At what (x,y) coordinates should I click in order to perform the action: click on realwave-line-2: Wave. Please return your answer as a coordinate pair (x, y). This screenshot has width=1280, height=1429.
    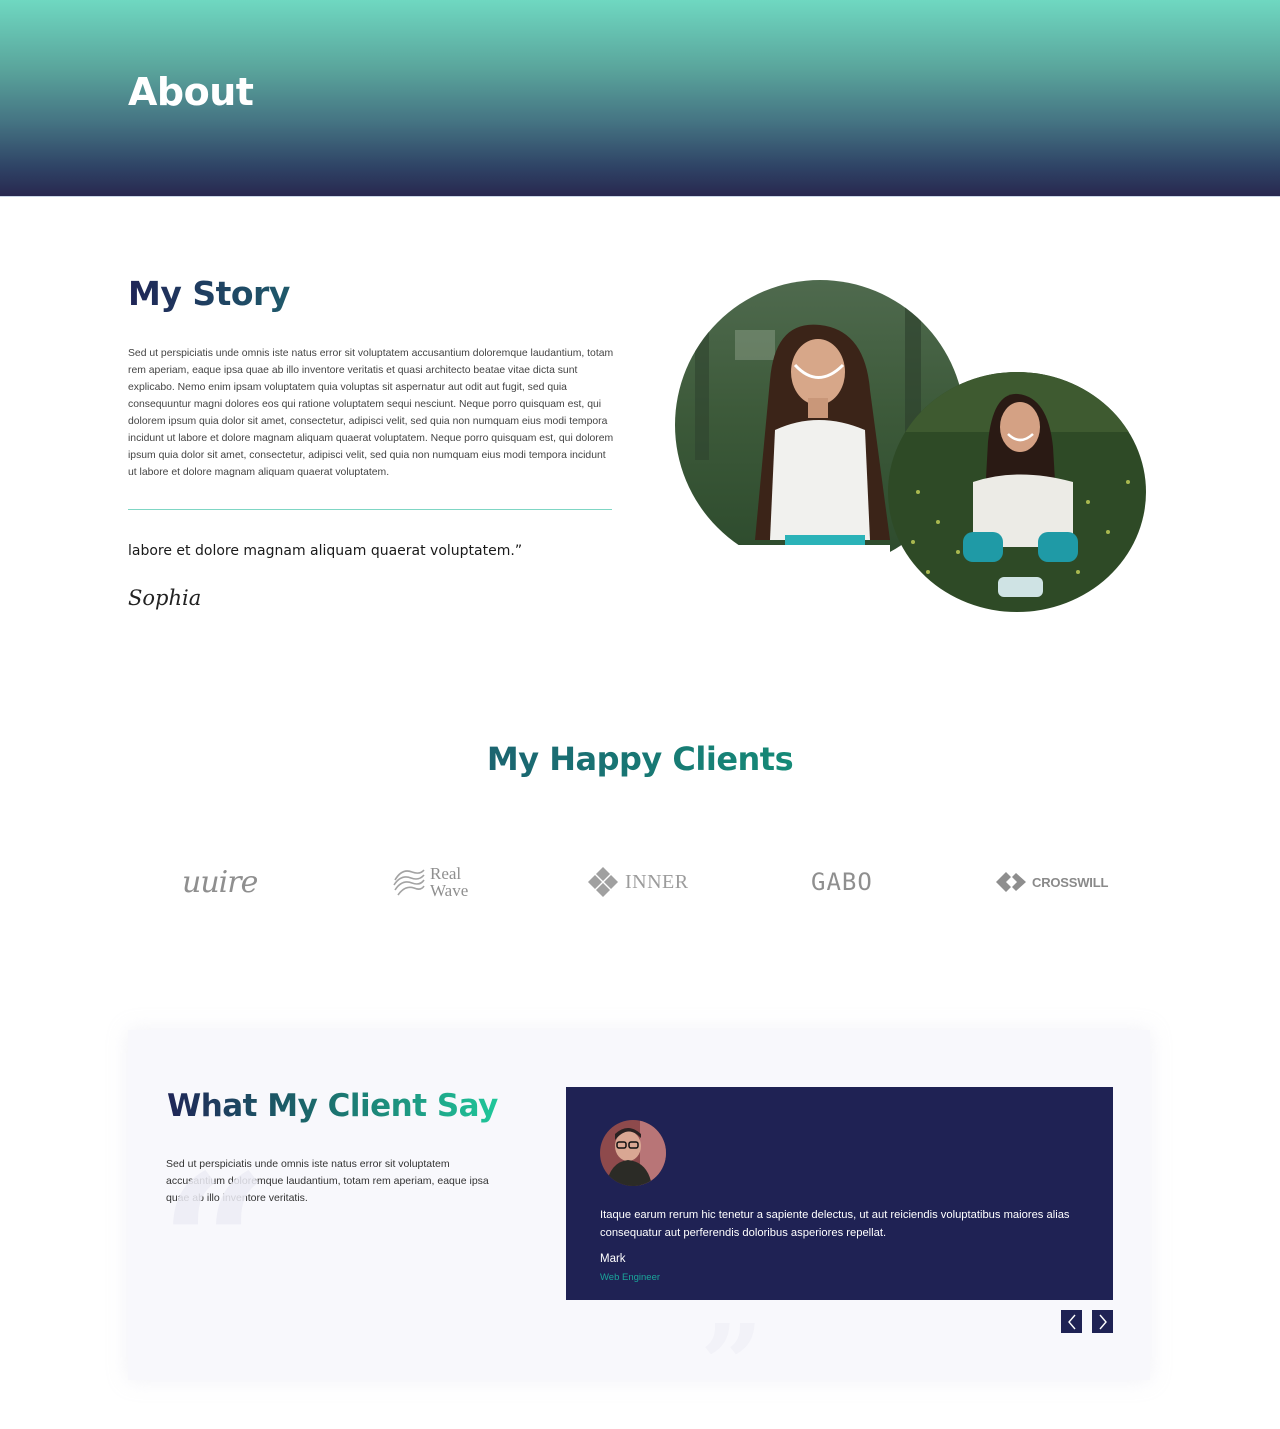
    Looking at the image, I should click on (449, 890).